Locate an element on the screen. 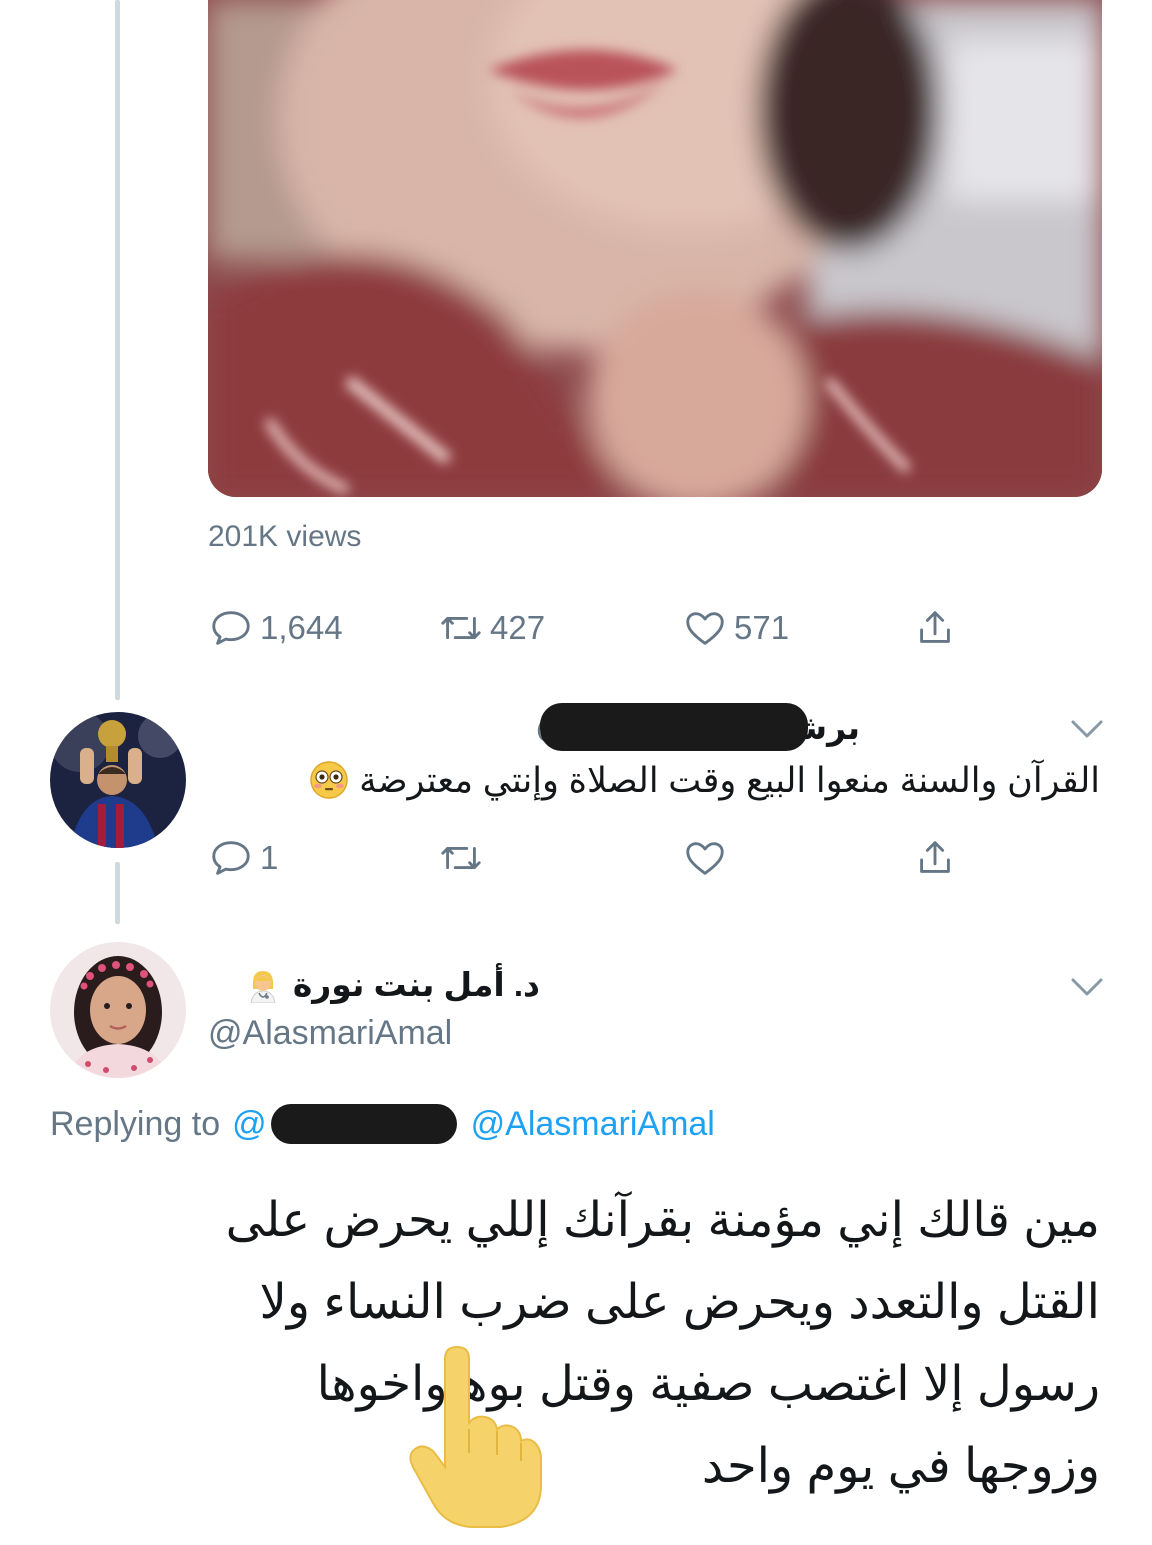 The height and width of the screenshot is (1545, 1152). display-name: د. أمل بنت نورة is located at coordinates (416, 984).